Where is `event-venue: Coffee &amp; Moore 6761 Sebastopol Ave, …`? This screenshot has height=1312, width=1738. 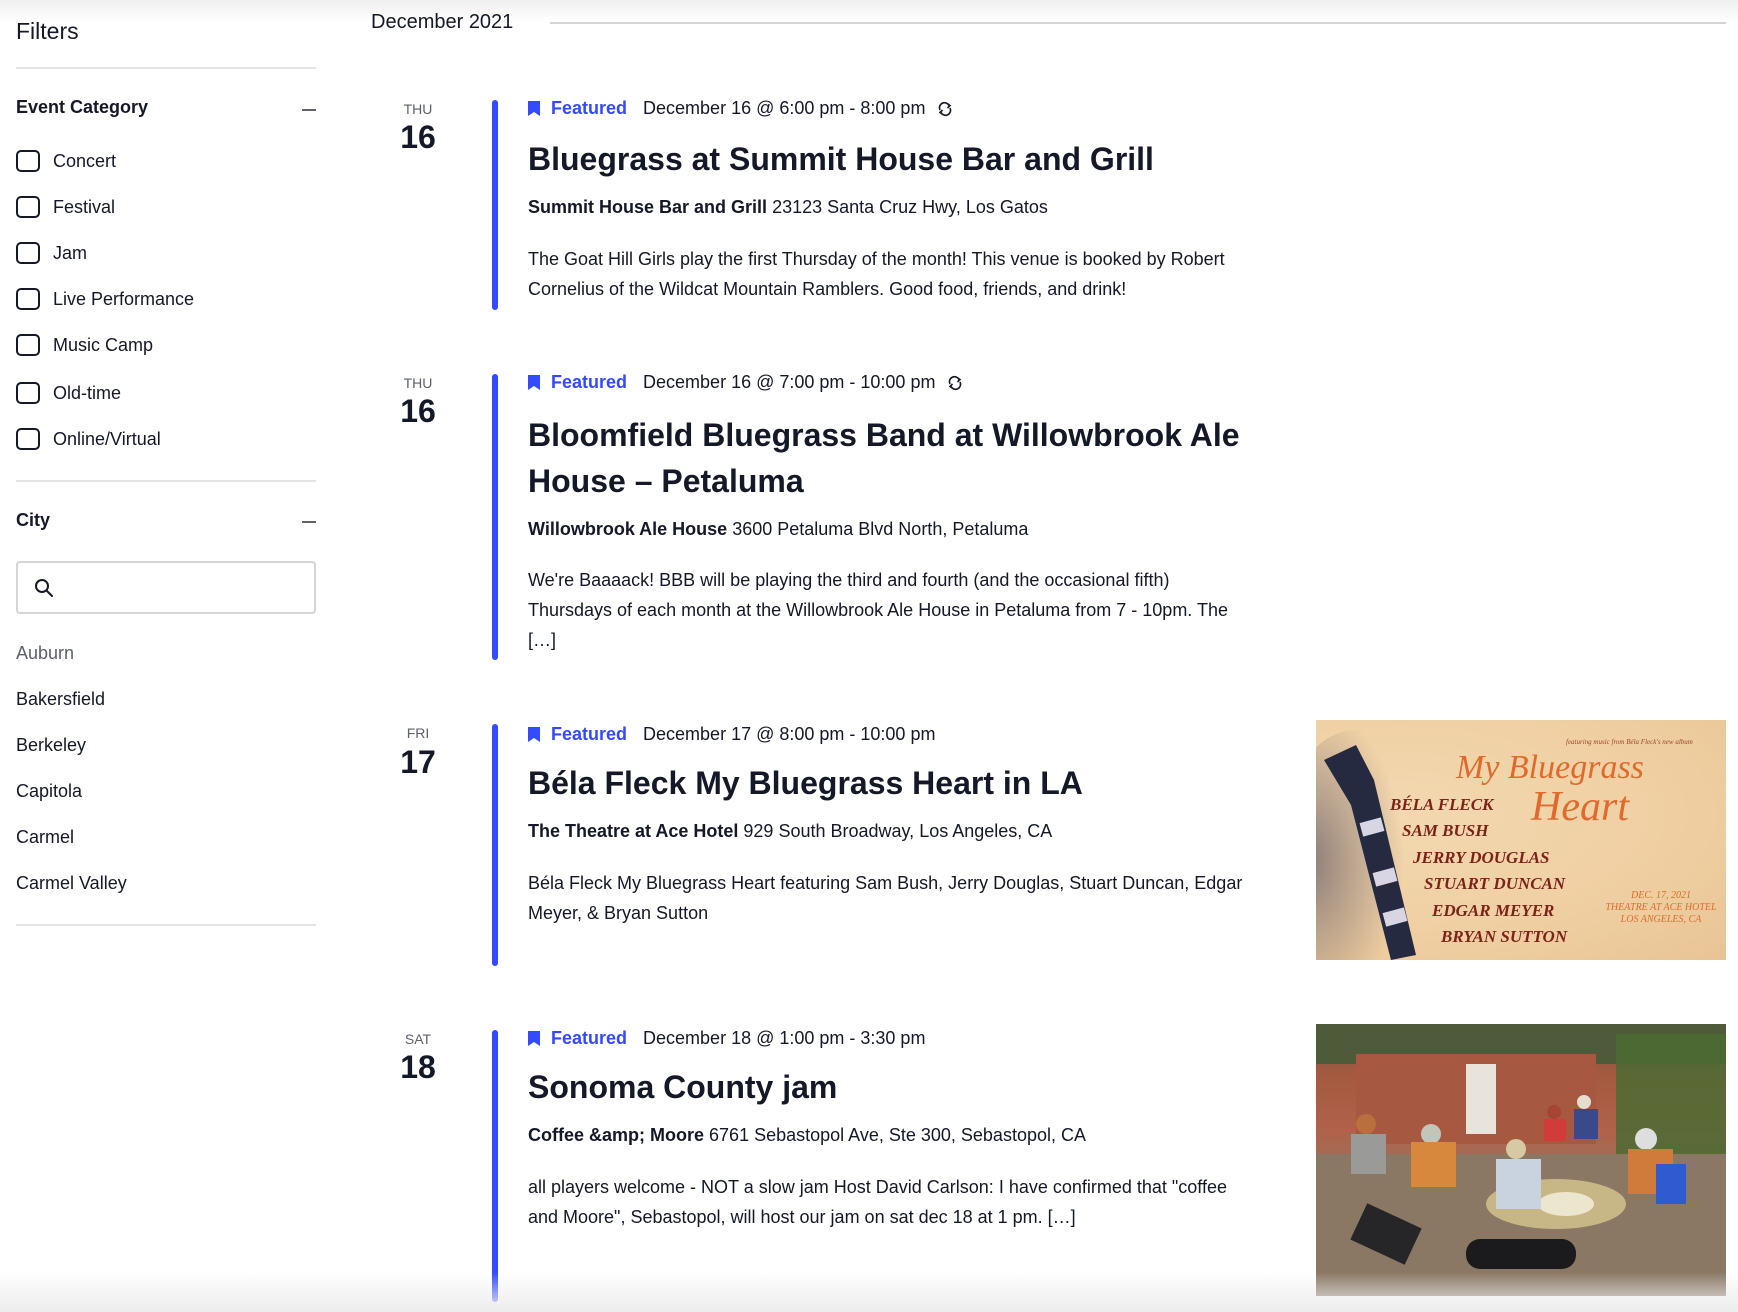 event-venue: Coffee &amp; Moore 6761 Sebastopol Ave, … is located at coordinates (807, 1135).